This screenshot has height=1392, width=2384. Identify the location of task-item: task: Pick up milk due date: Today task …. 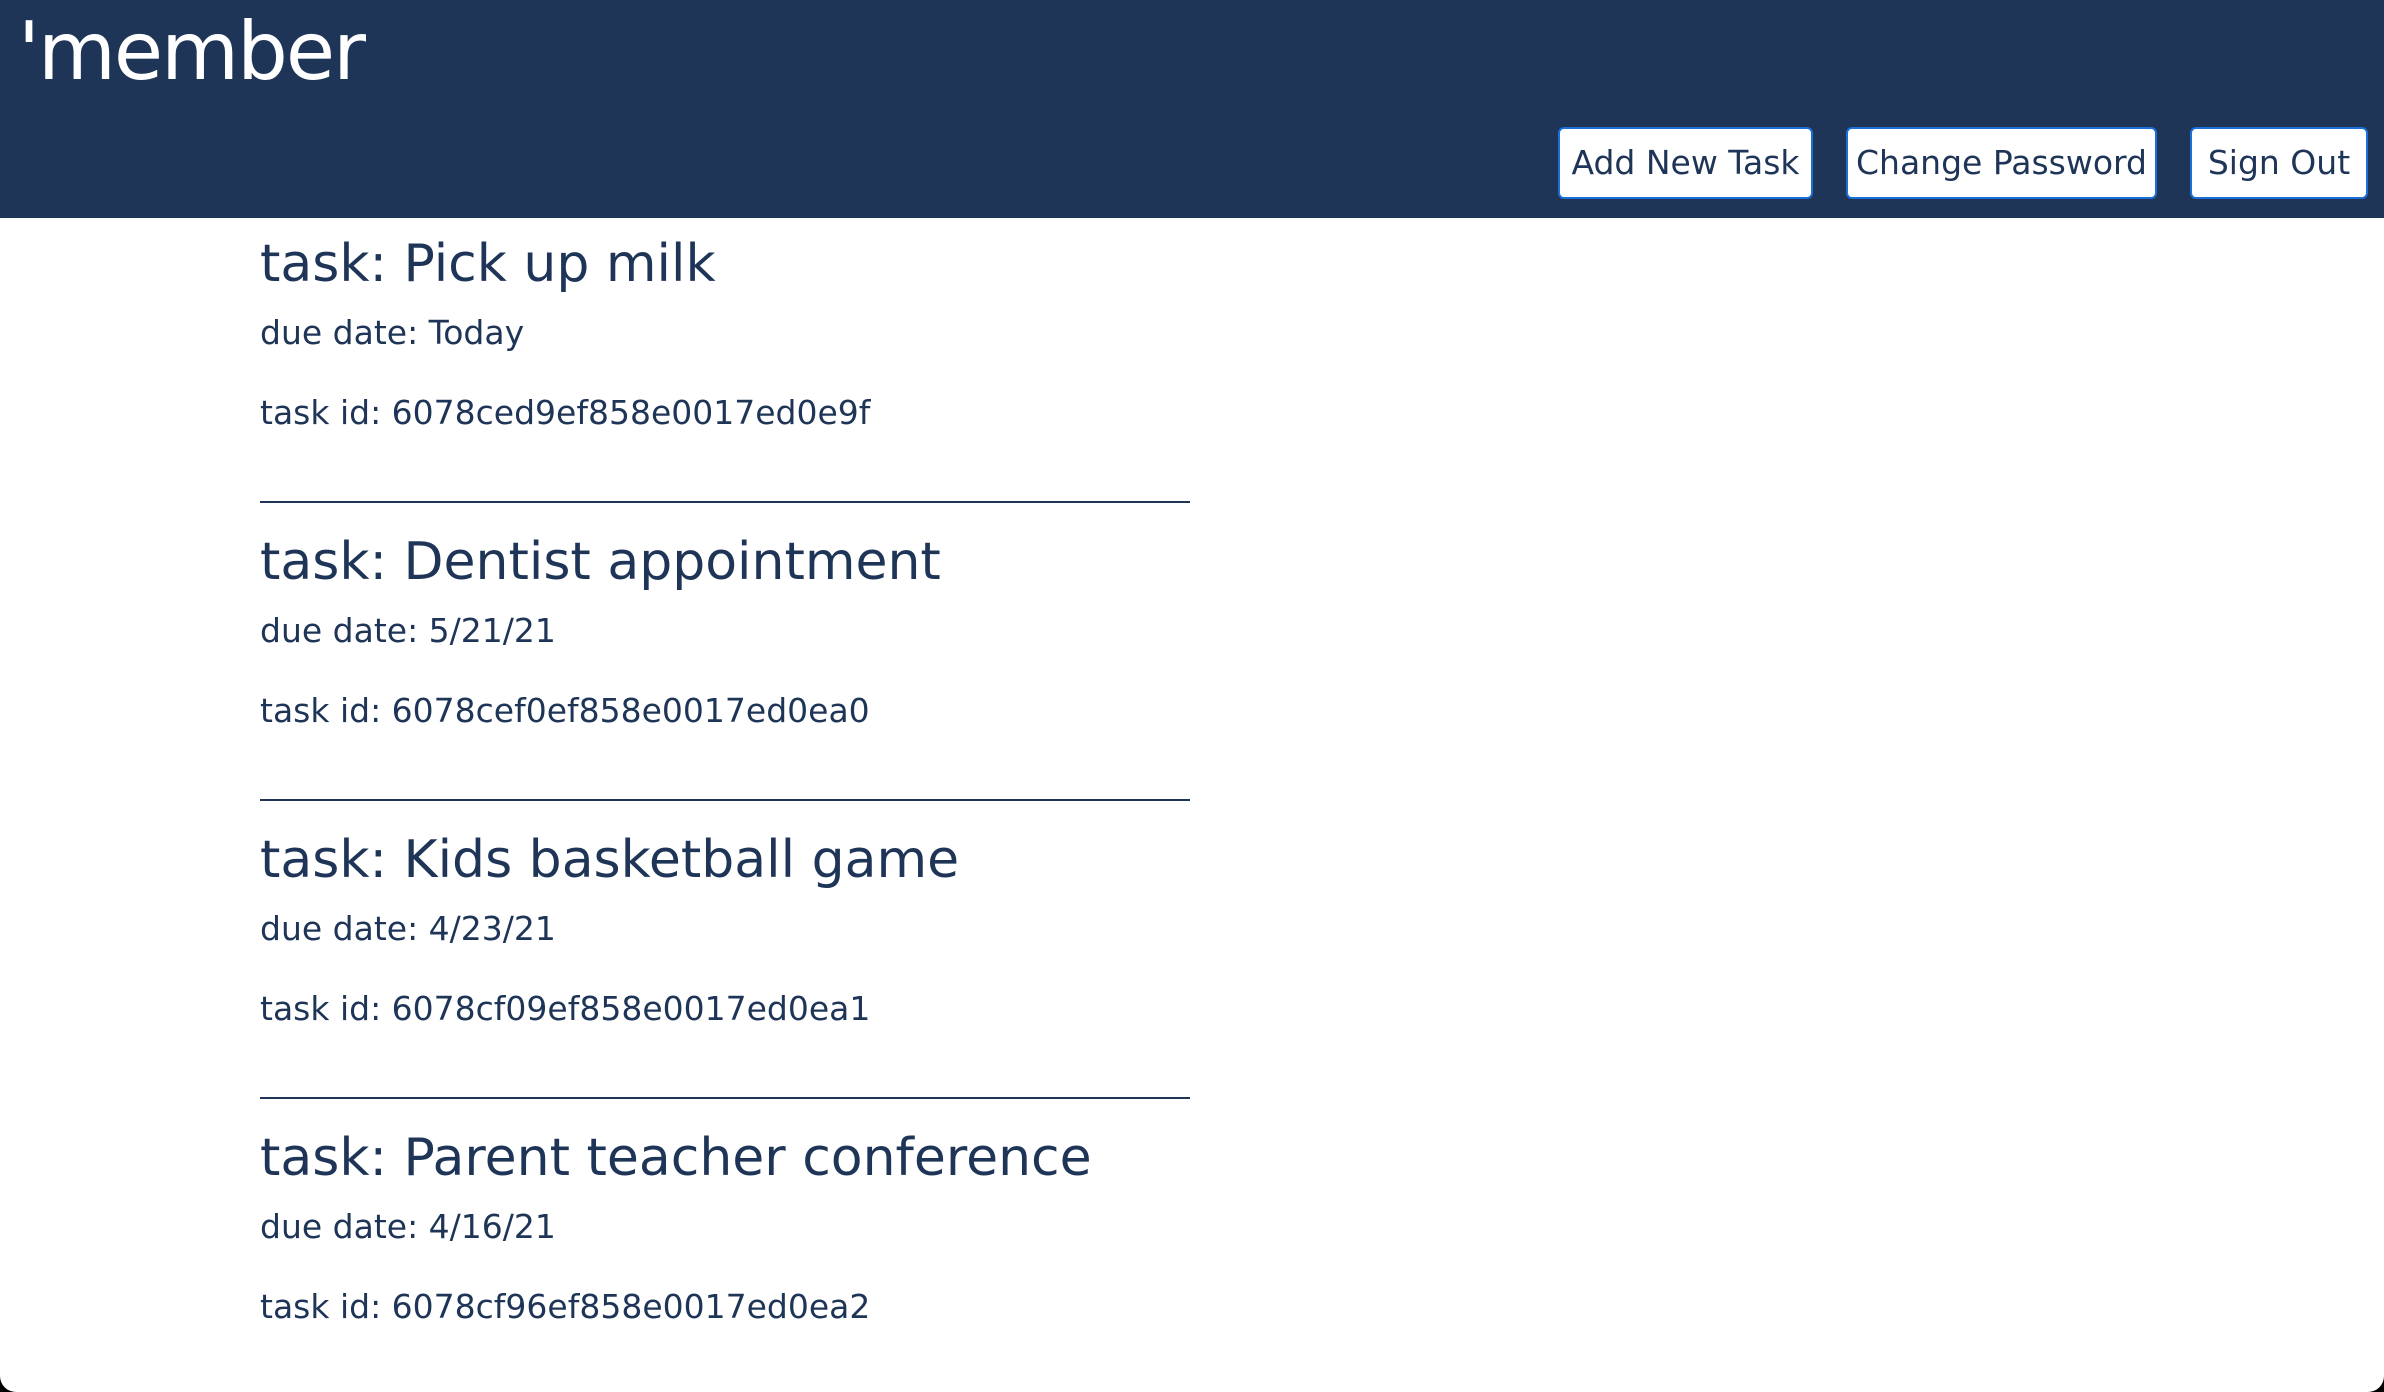
(725, 367).